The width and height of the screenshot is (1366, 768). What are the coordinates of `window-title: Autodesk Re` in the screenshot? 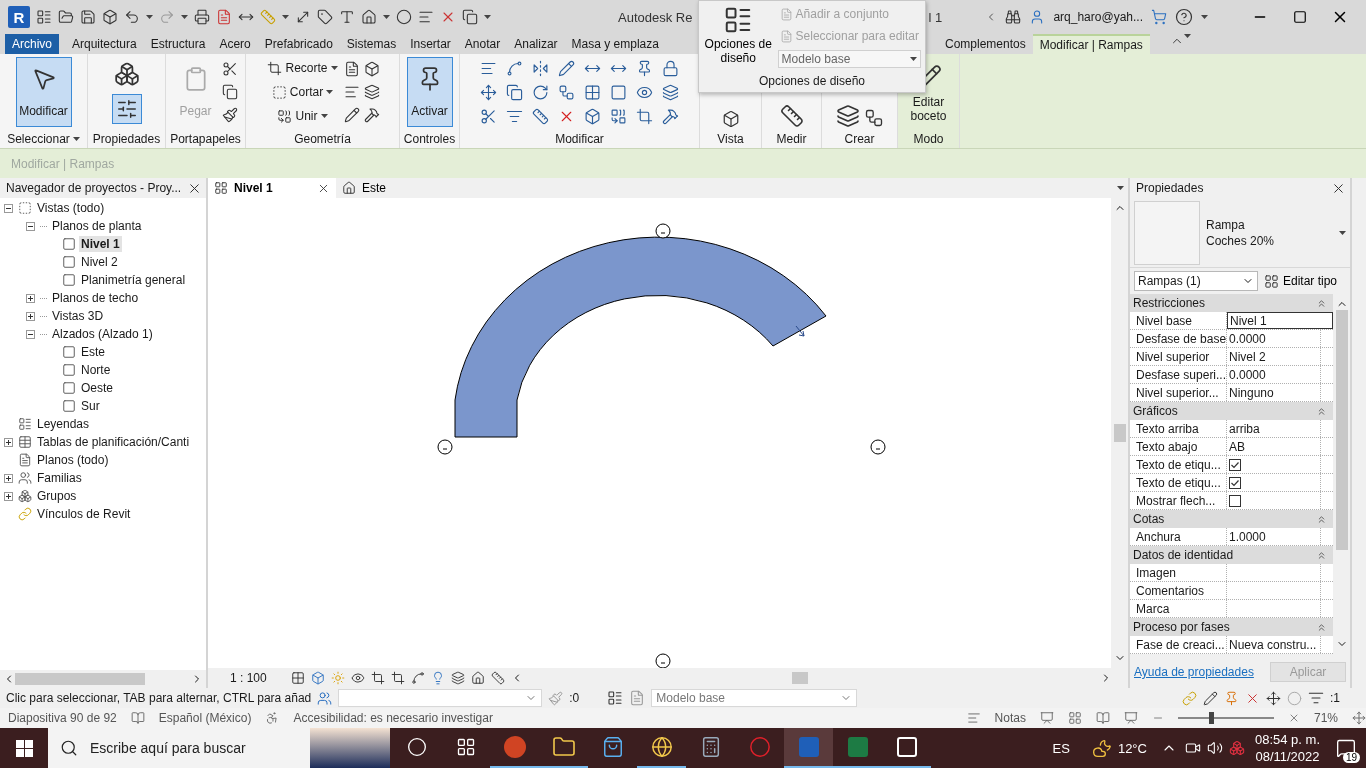 It's located at (655, 17).